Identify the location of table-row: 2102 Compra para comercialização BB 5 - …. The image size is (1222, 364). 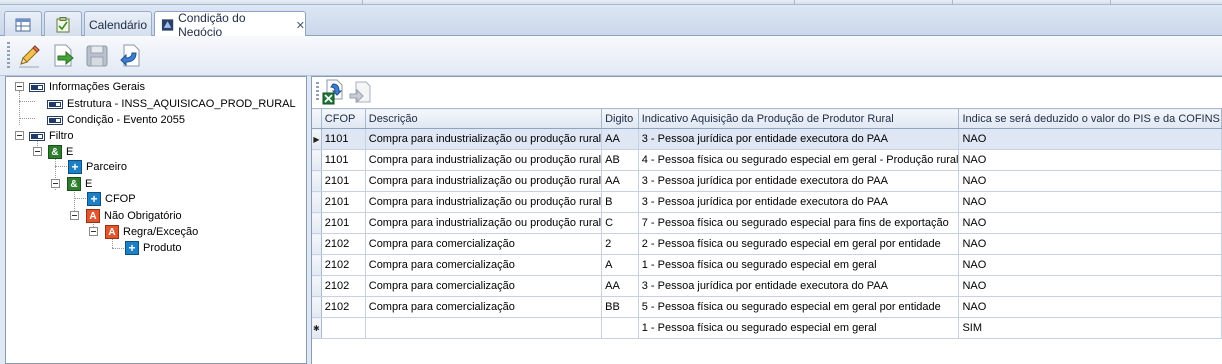
(767, 307).